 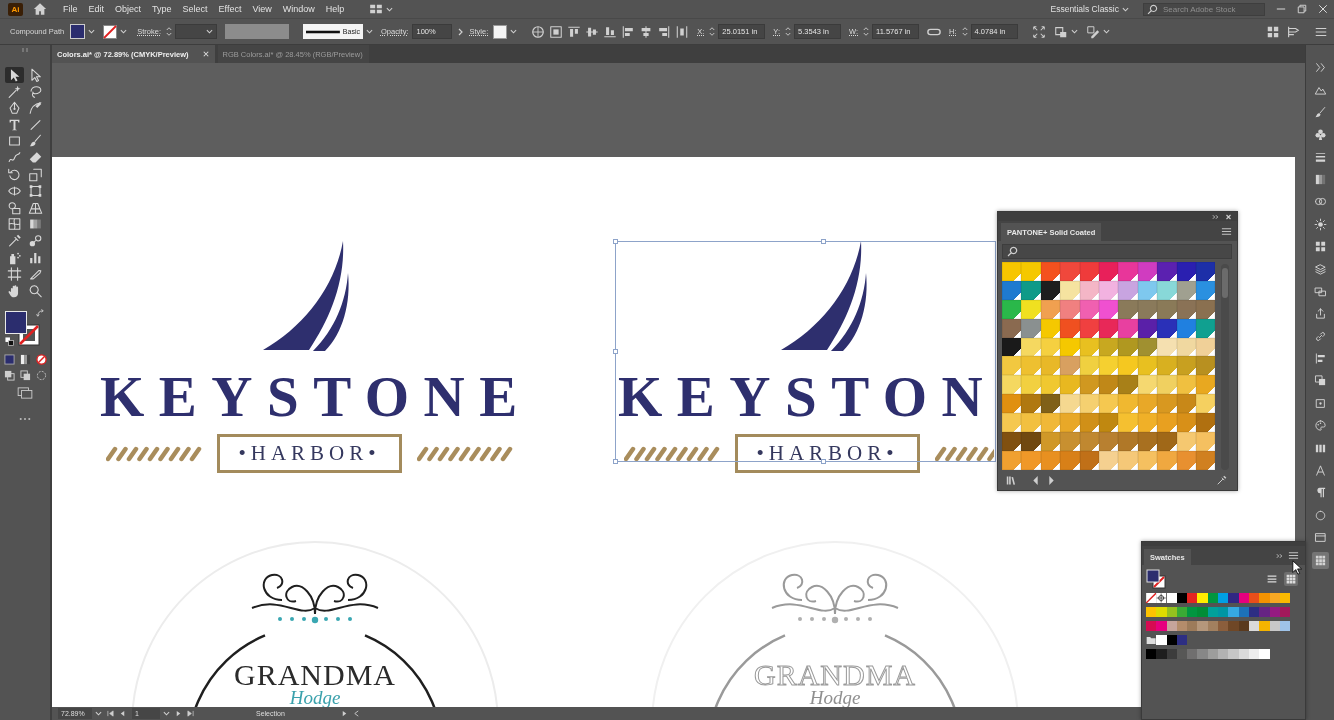 What do you see at coordinates (335, 9) in the screenshot?
I see `menu-item: Help` at bounding box center [335, 9].